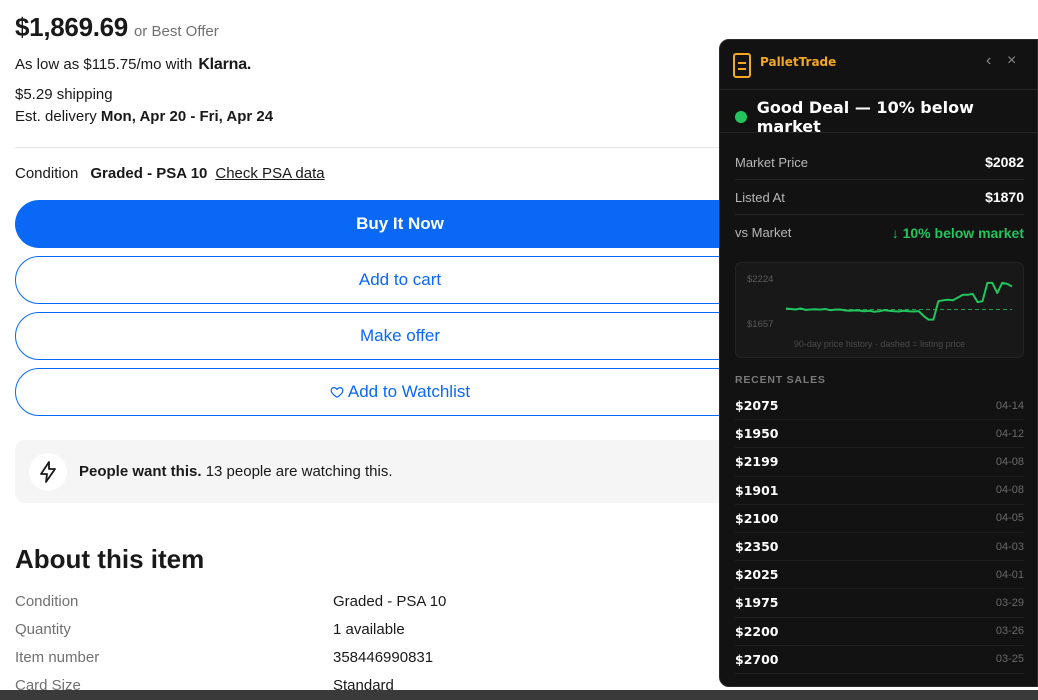 Image resolution: width=1038 pixels, height=700 pixels. What do you see at coordinates (757, 659) in the screenshot?
I see `sale-price: $2700` at bounding box center [757, 659].